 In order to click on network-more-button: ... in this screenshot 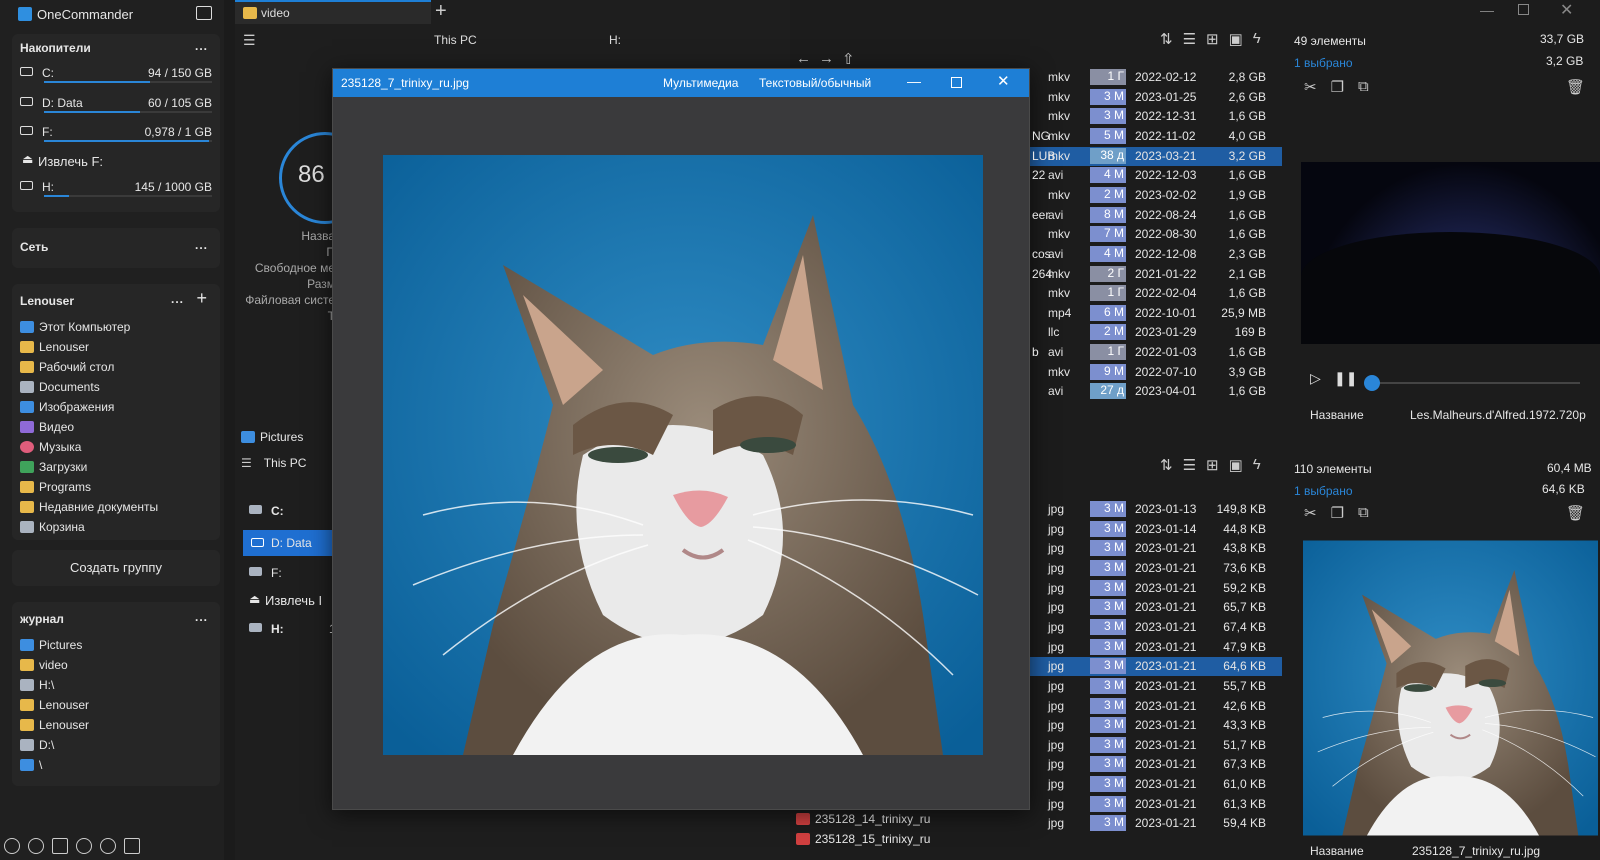, I will do `click(201, 245)`.